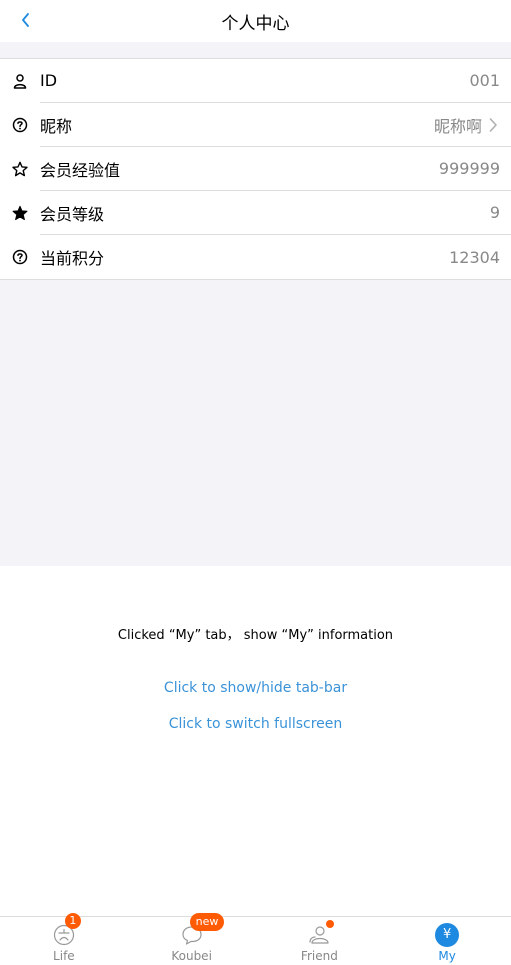 The width and height of the screenshot is (511, 965). I want to click on row-value: 999999, so click(469, 168).